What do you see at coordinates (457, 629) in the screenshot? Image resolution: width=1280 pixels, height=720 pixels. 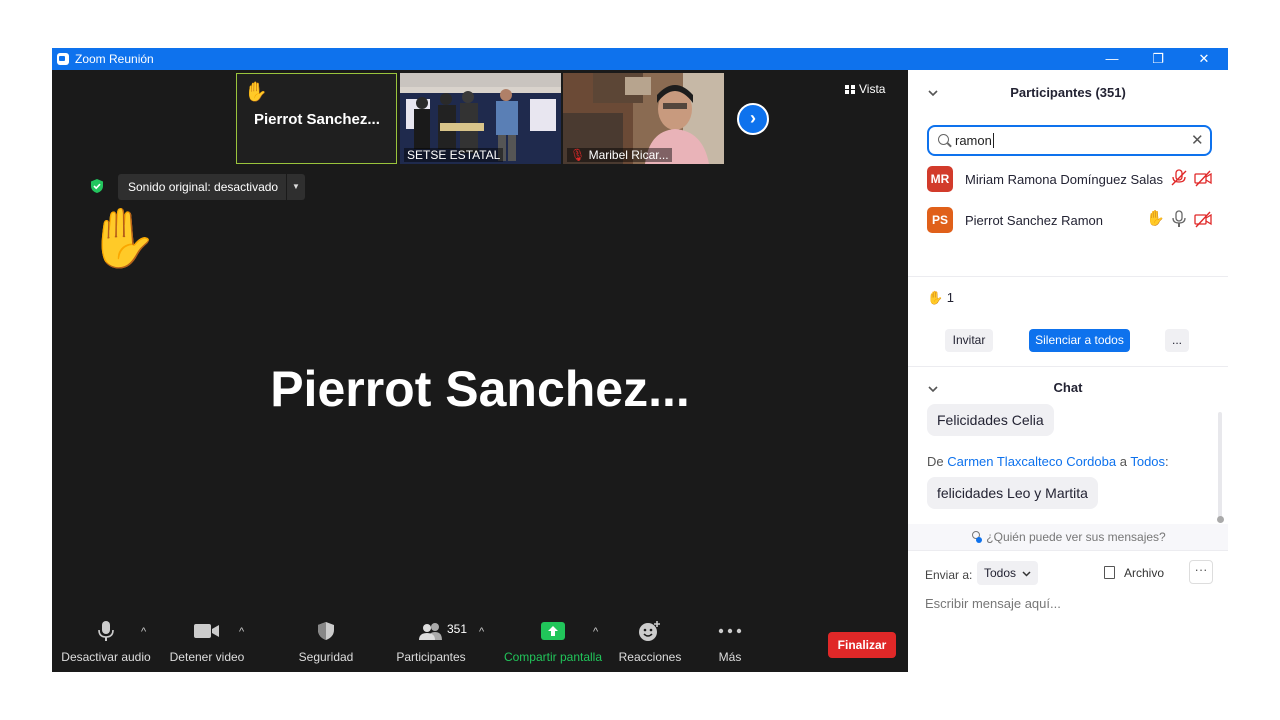 I see `participants-count: 351` at bounding box center [457, 629].